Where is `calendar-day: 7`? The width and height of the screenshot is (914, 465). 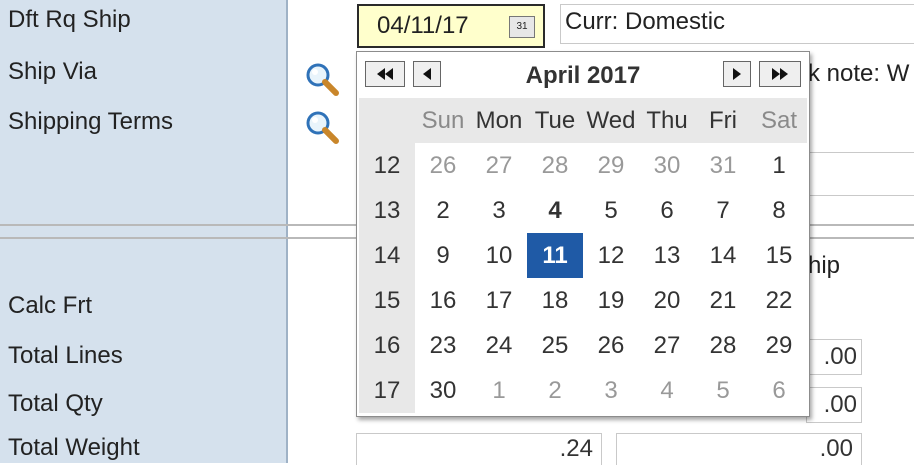
calendar-day: 7 is located at coordinates (723, 210).